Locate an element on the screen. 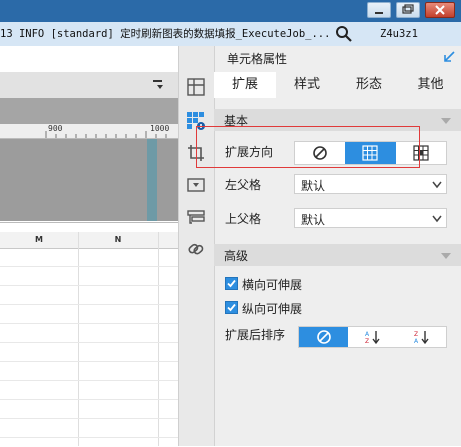  sort-descending-icon: ZA is located at coordinates (421, 338).